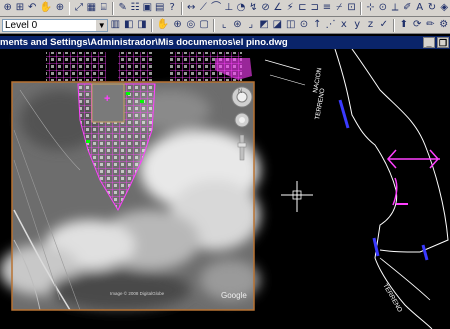 This screenshot has width=450, height=329. Describe the element at coordinates (297, 196) in the screenshot. I see `cad-crosshair` at that location.